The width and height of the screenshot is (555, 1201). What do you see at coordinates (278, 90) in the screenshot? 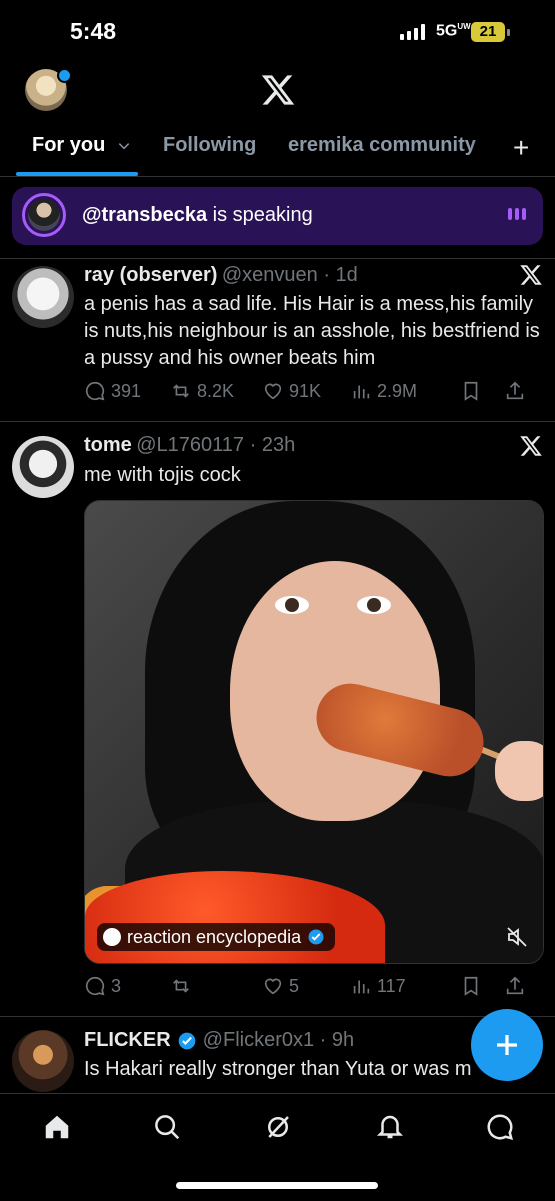
I see `x-logo-icon` at bounding box center [278, 90].